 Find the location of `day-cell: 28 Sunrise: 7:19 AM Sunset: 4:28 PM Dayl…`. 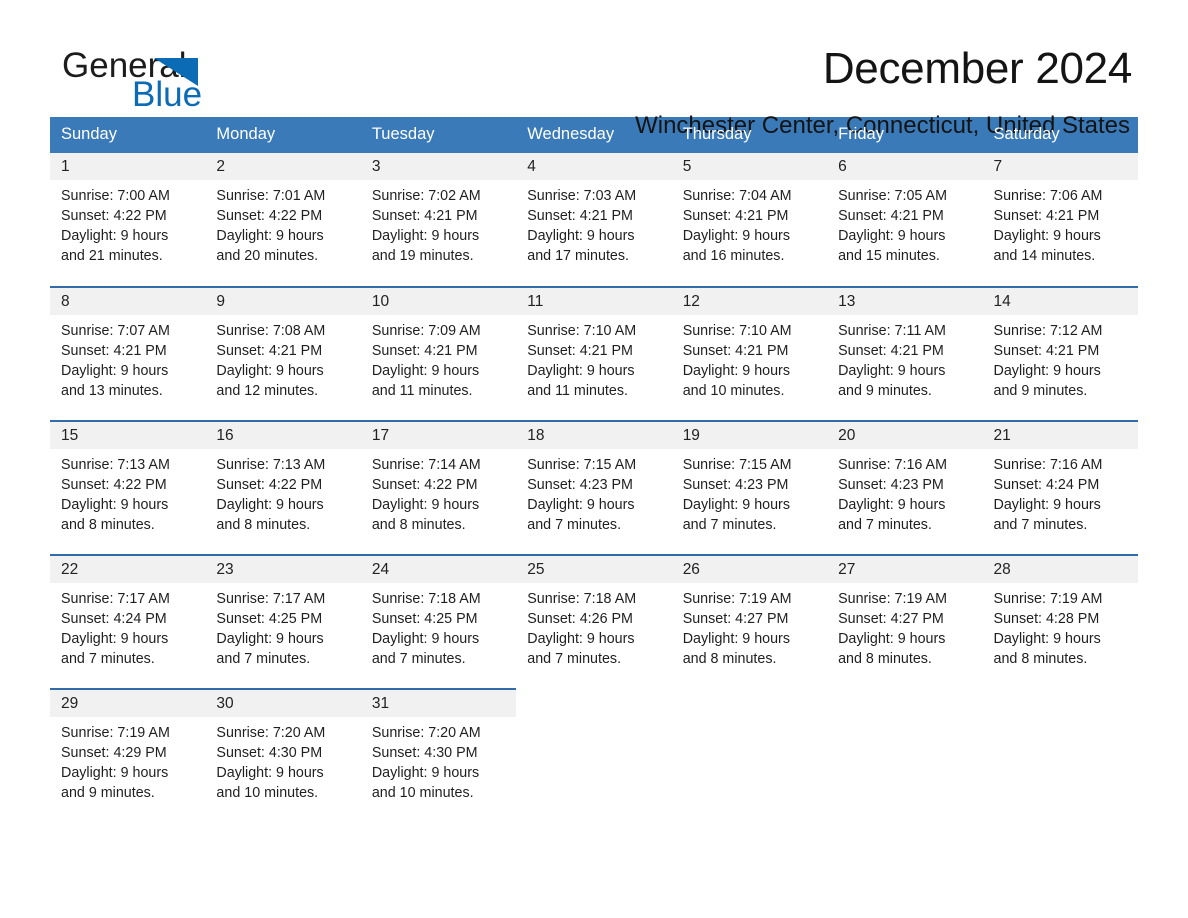

day-cell: 28 Sunrise: 7:19 AM Sunset: 4:28 PM Dayl… is located at coordinates (1060, 621).